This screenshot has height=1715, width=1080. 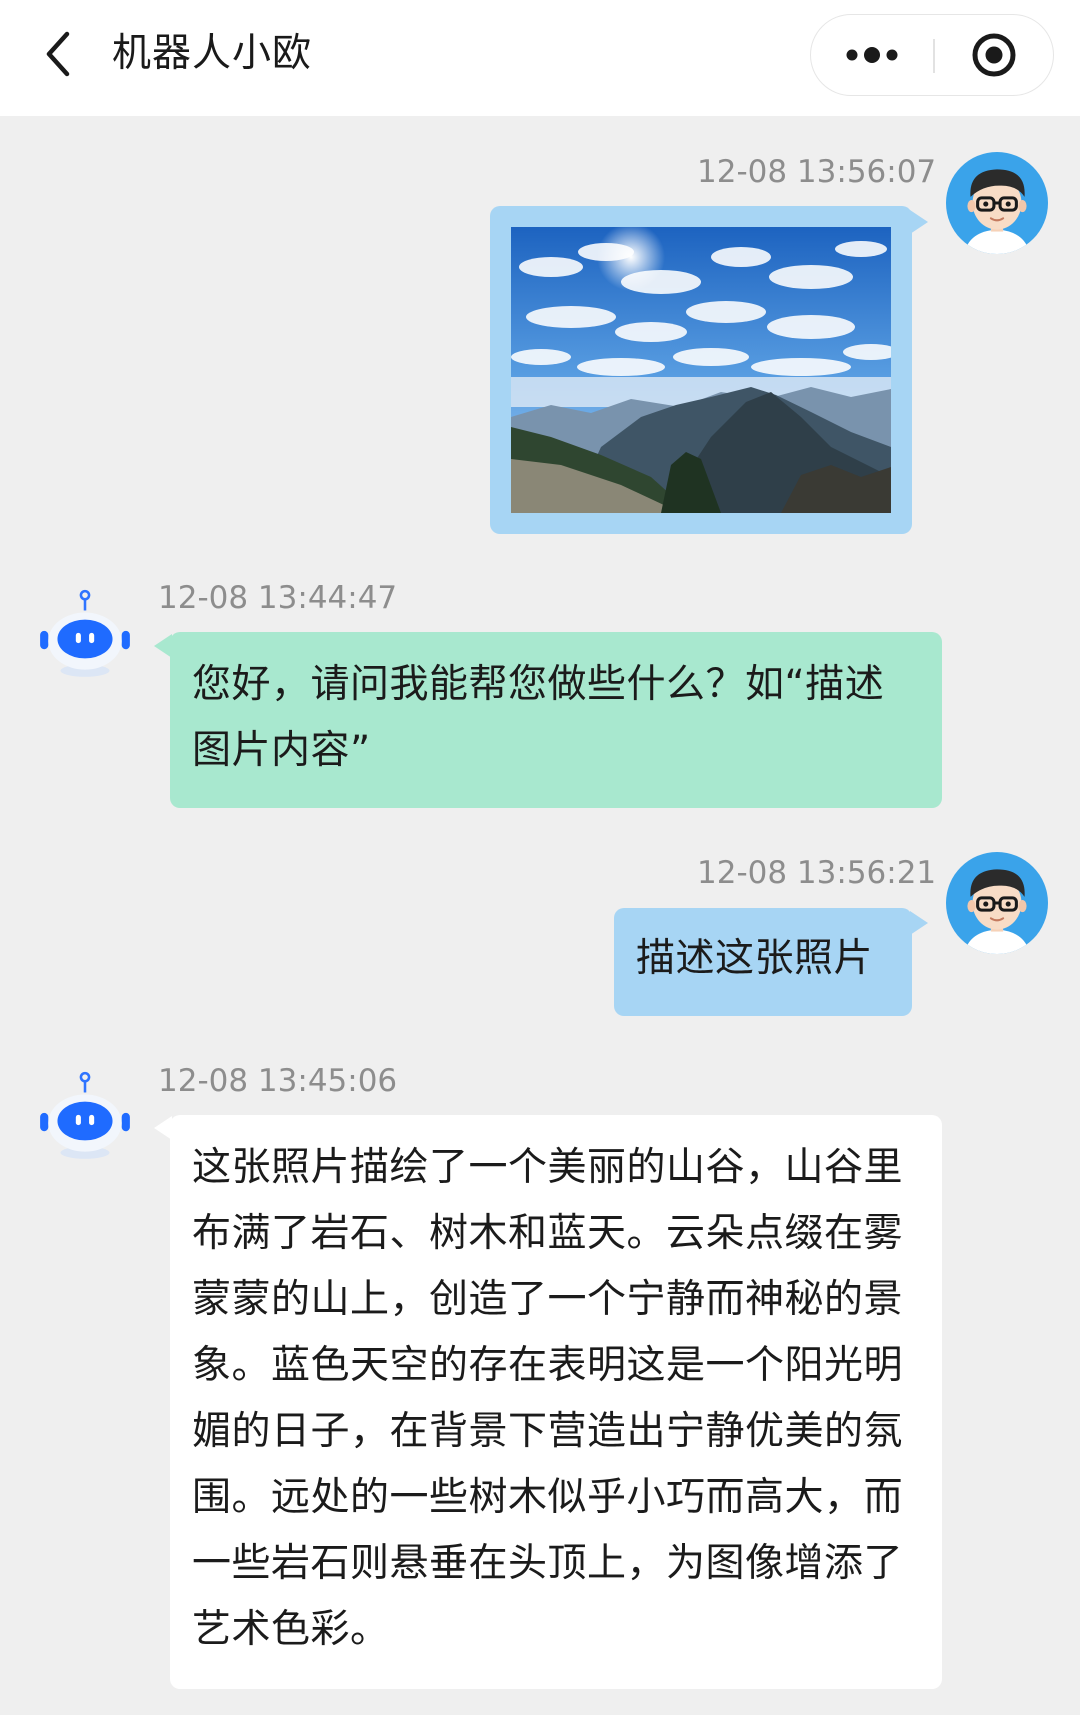 What do you see at coordinates (278, 598) in the screenshot?
I see `message-timestamp: 12-08 13:44:47` at bounding box center [278, 598].